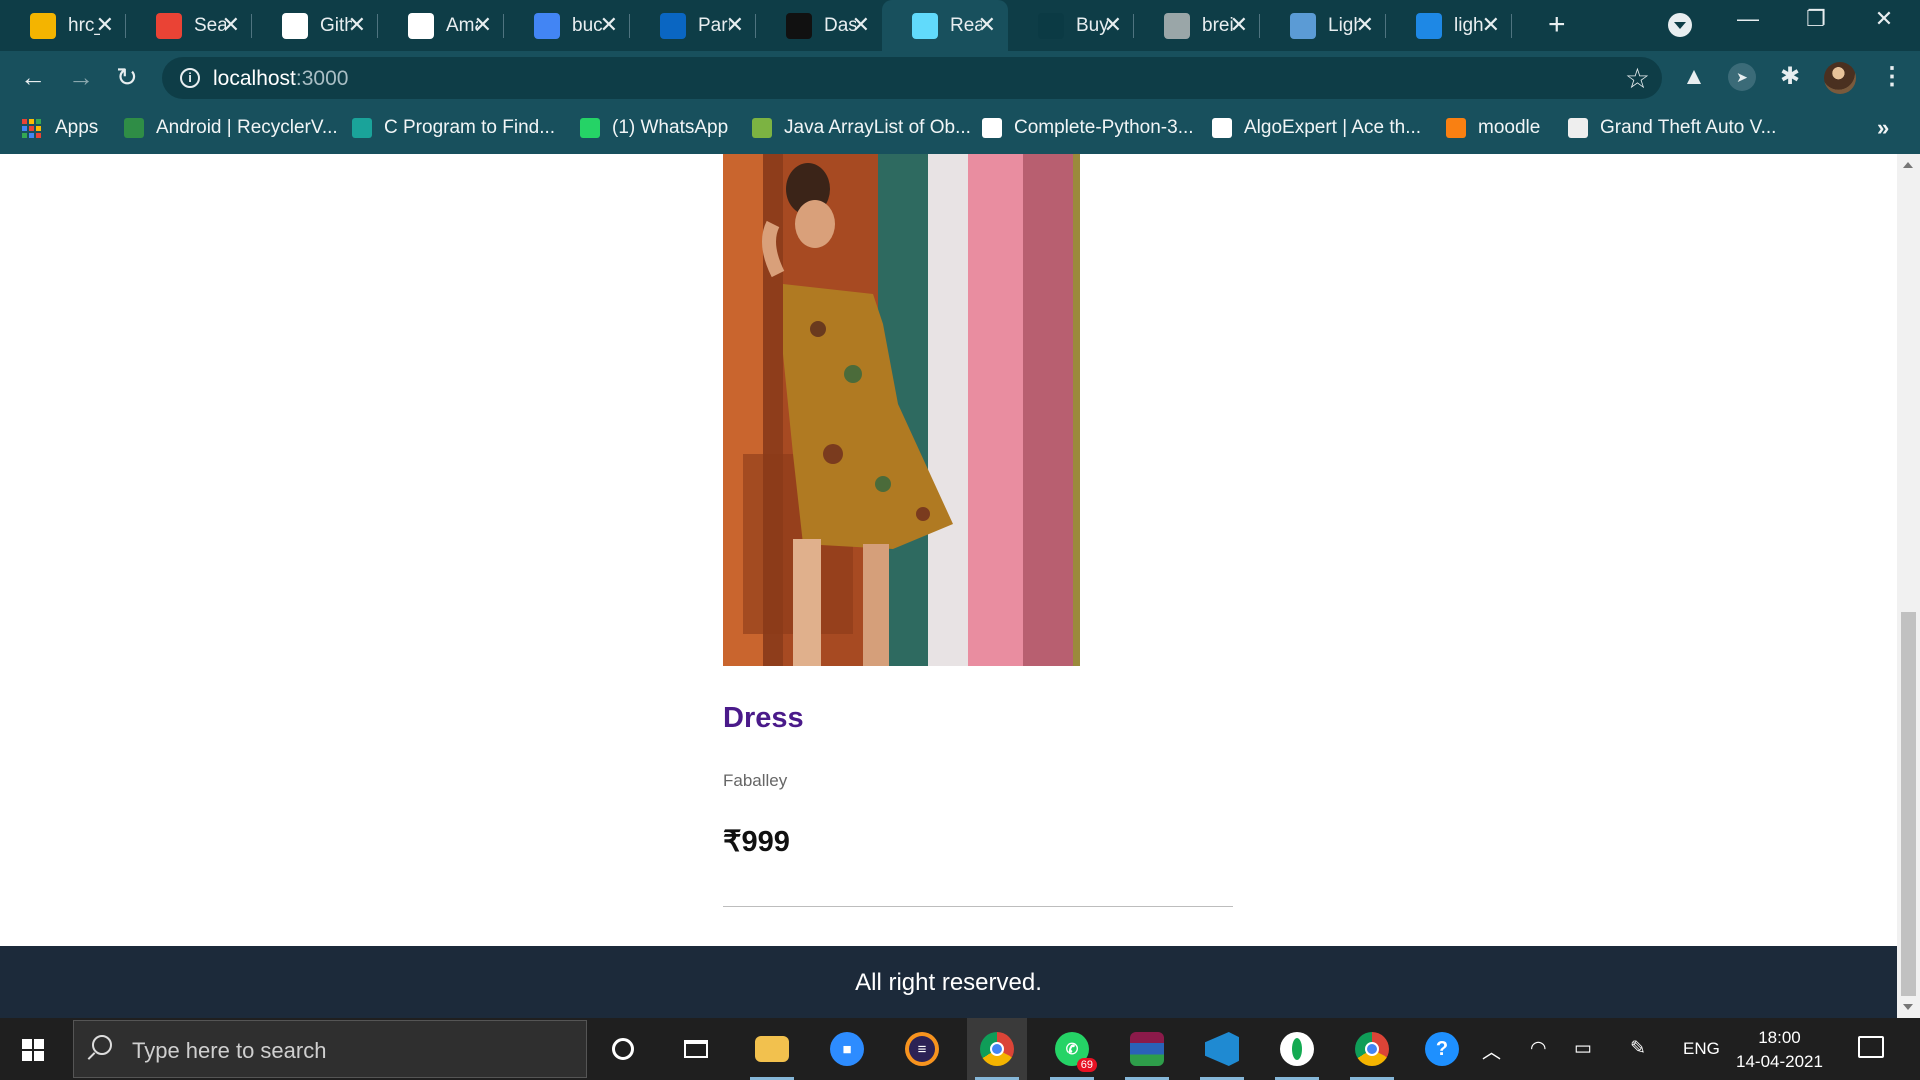 This screenshot has width=1920, height=1080. I want to click on forward-button: →, so click(81, 77).